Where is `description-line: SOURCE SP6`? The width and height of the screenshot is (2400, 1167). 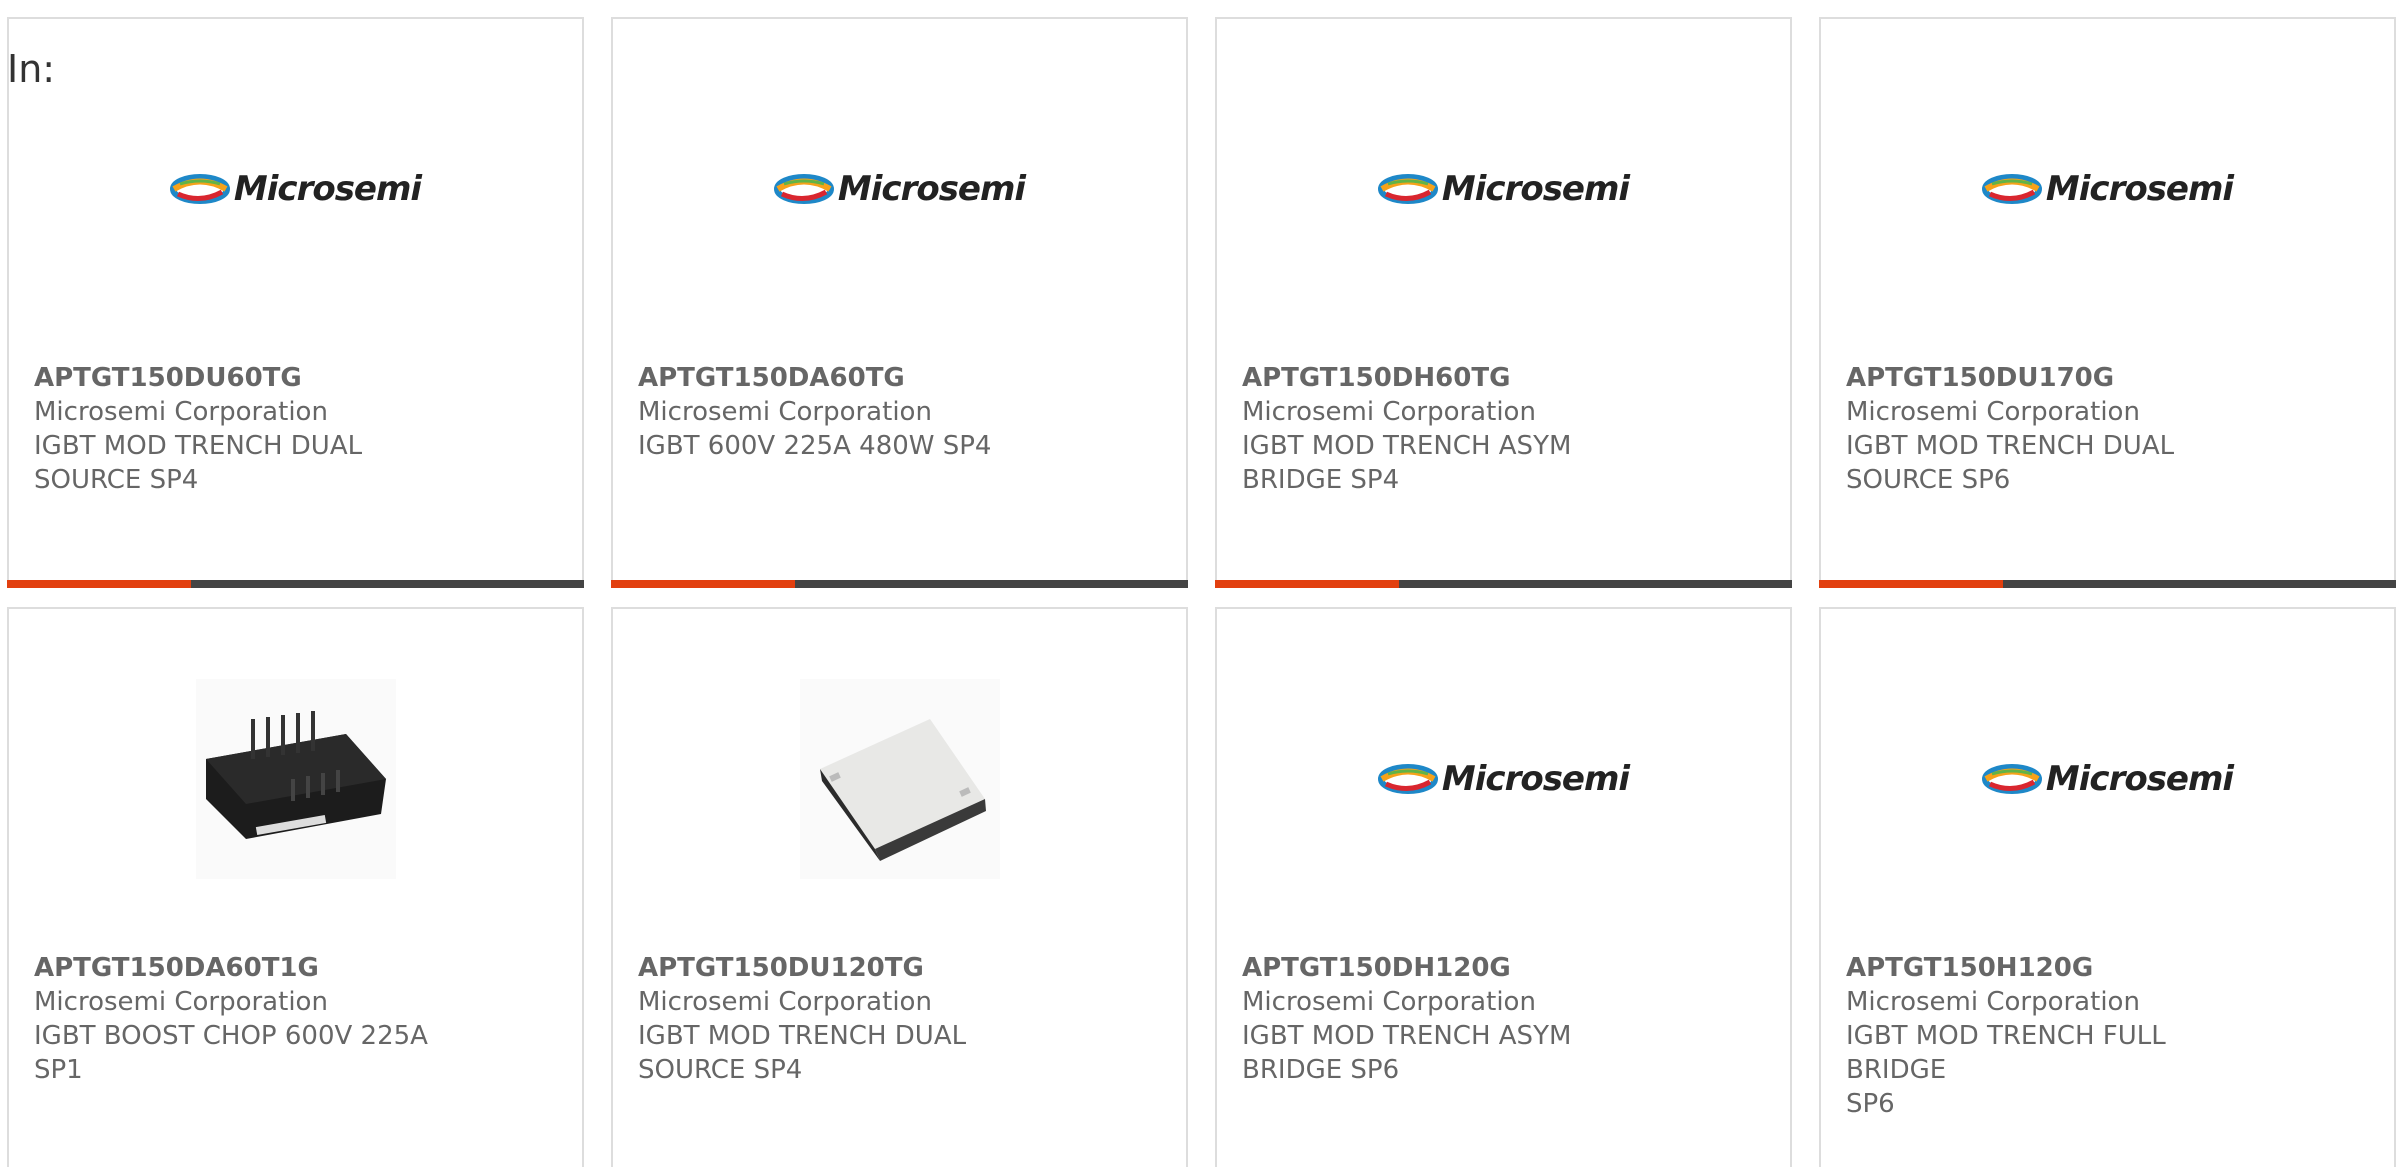 description-line: SOURCE SP6 is located at coordinates (1928, 480).